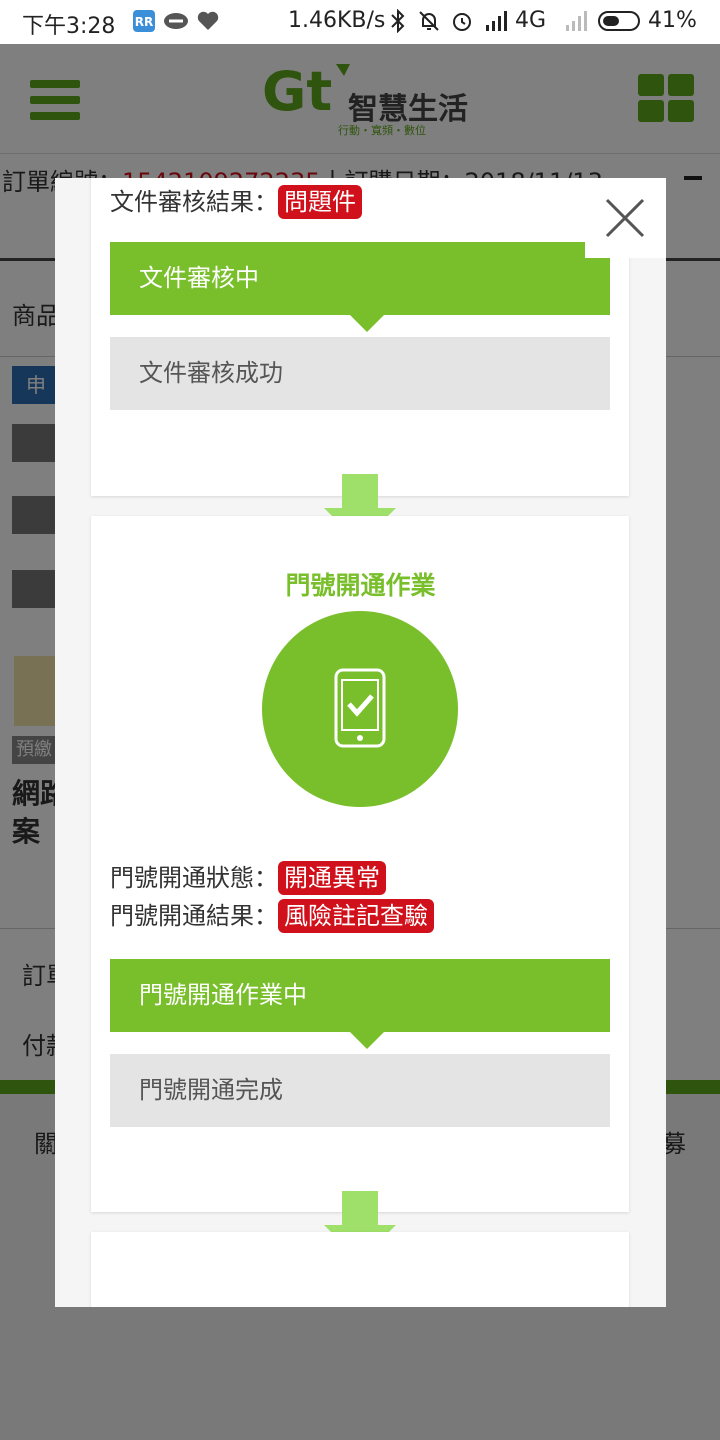 This screenshot has height=1440, width=720. Describe the element at coordinates (360, 287) in the screenshot. I see `doc-step-active: 文件審核中` at that location.